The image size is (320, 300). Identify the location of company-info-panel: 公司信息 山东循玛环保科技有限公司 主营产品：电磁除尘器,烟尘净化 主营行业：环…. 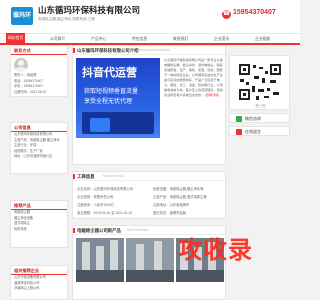
(39, 148).